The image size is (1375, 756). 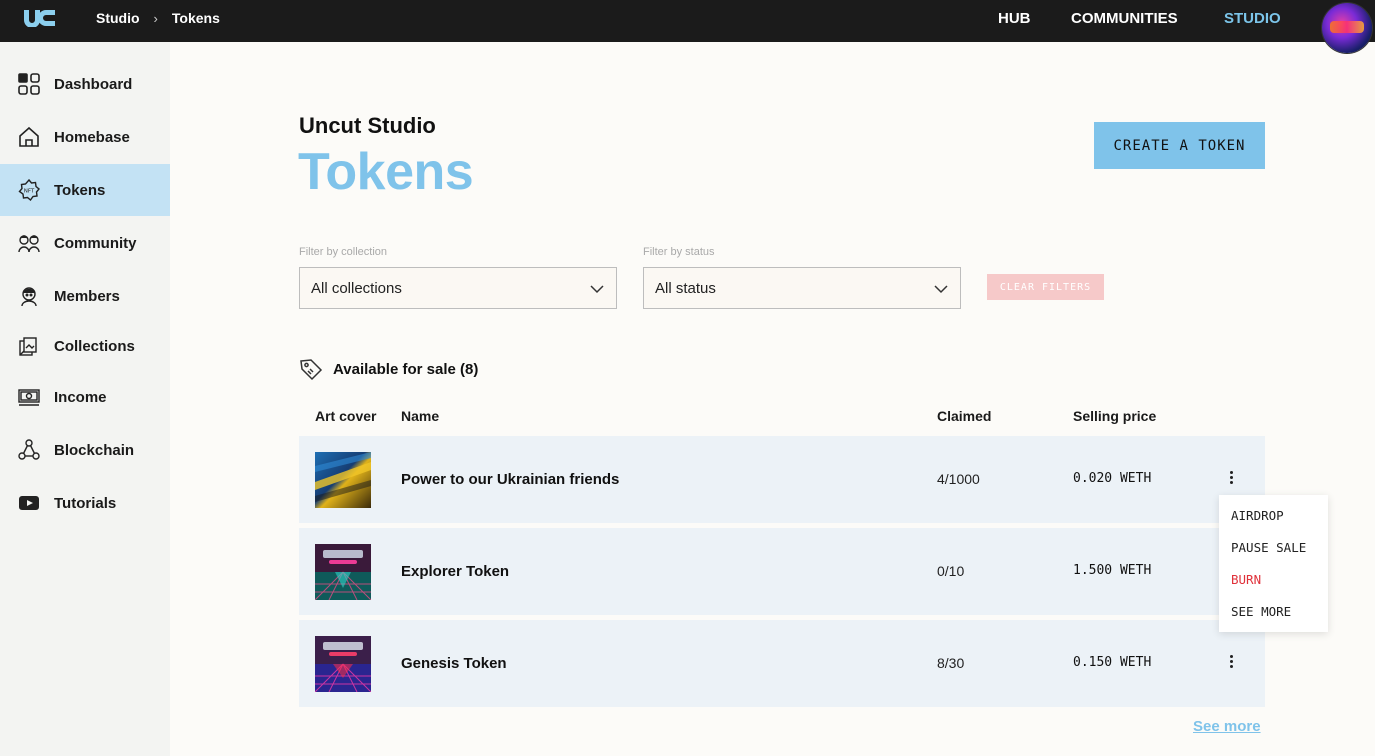 What do you see at coordinates (386, 172) in the screenshot?
I see `page-title: Tokens` at bounding box center [386, 172].